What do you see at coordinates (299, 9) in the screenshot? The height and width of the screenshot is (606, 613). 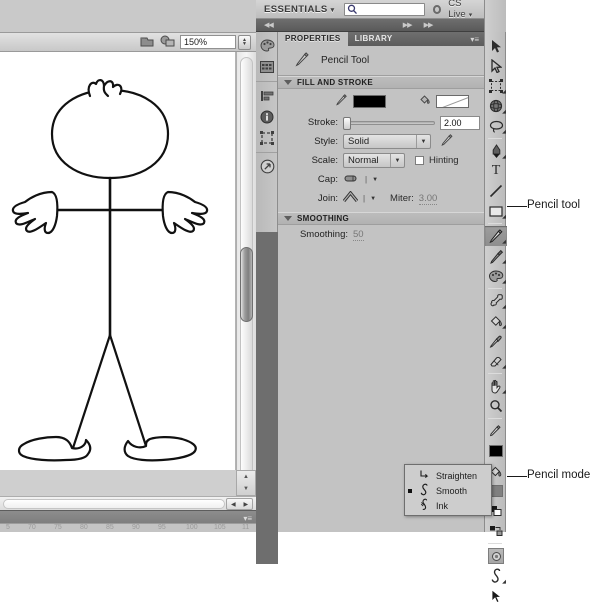 I see `workspace-switcher: ESSENTIALS ▾` at bounding box center [299, 9].